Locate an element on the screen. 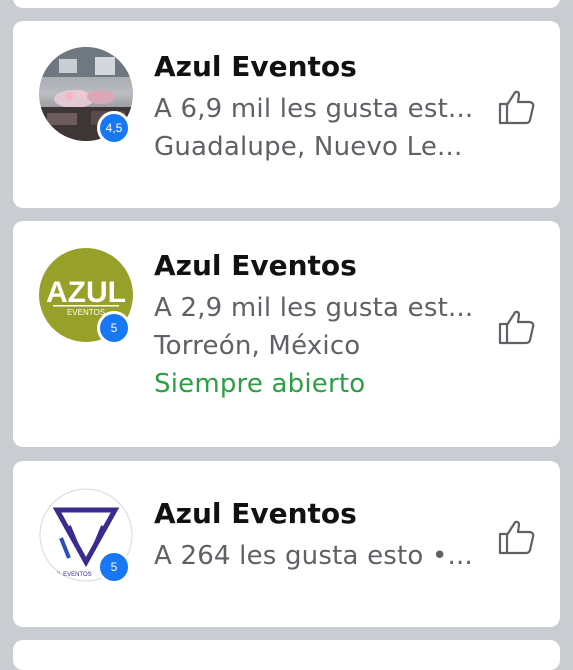 Image resolution: width=573 pixels, height=670 pixels. logo-text: AZUL is located at coordinates (86, 292).